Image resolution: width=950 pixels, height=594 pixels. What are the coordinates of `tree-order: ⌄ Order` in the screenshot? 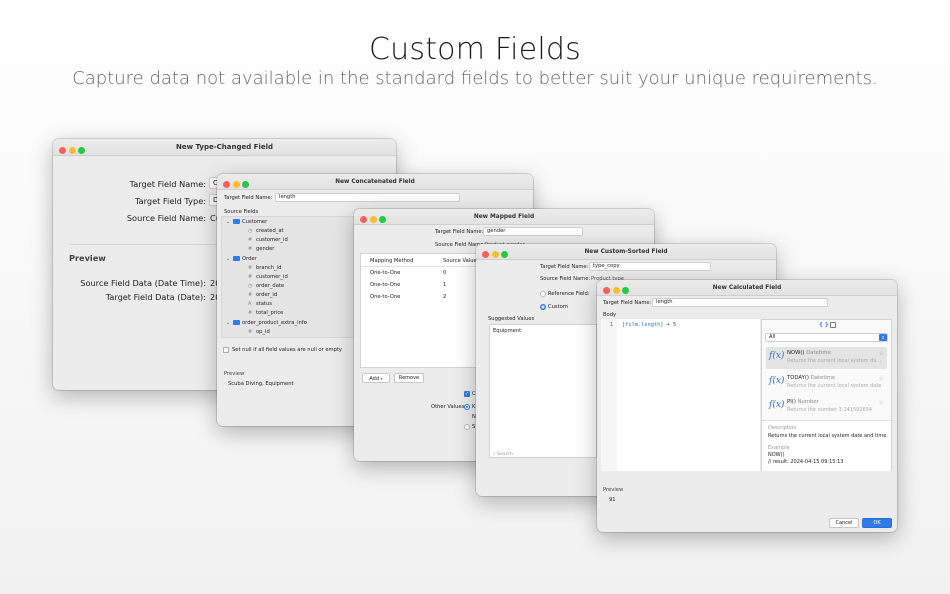 It's located at (241, 259).